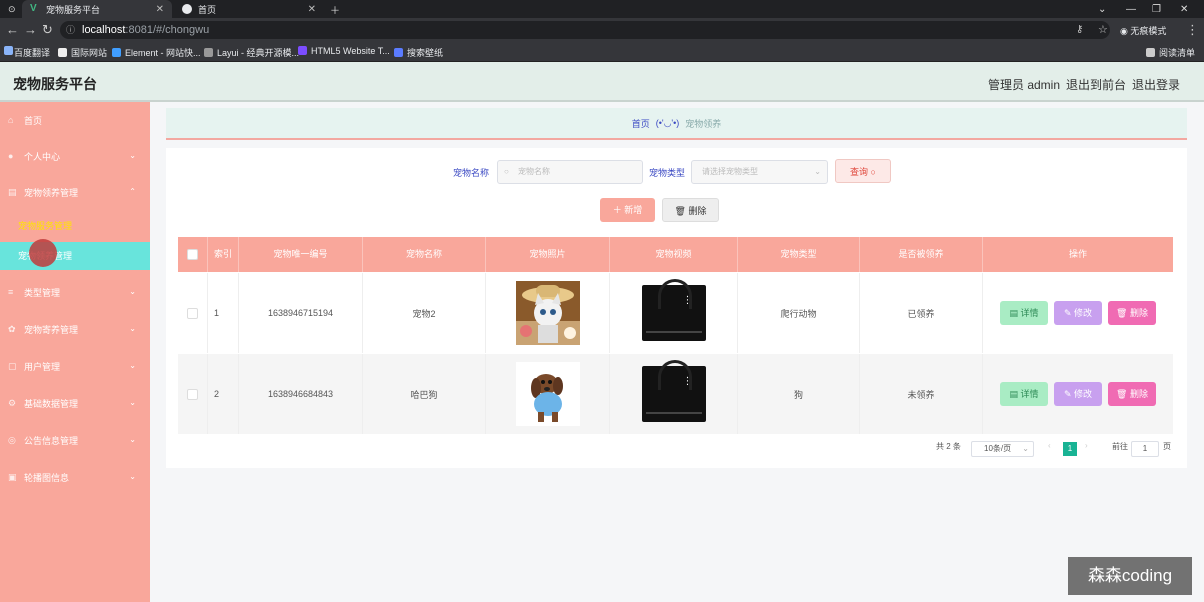  What do you see at coordinates (75, 292) in the screenshot?
I see `sidebar-item-types: ≡ 类型管理 ⌄` at bounding box center [75, 292].